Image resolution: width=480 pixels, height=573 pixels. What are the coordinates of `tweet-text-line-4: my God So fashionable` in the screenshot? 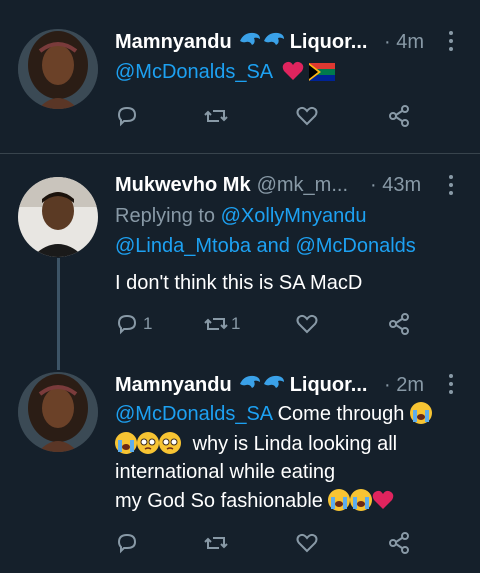 It's located at (254, 501).